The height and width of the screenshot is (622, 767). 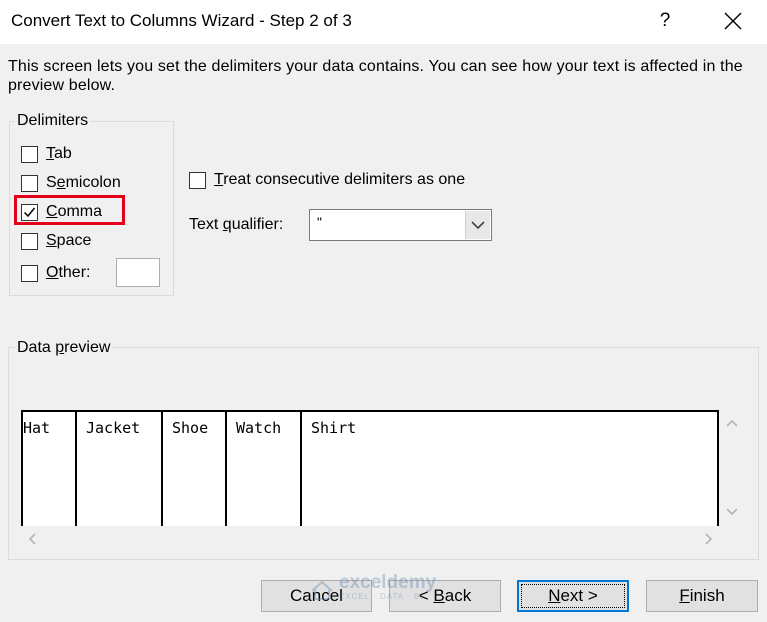 I want to click on consecutive-label: Treat consecutive delimiters as one, so click(x=340, y=179).